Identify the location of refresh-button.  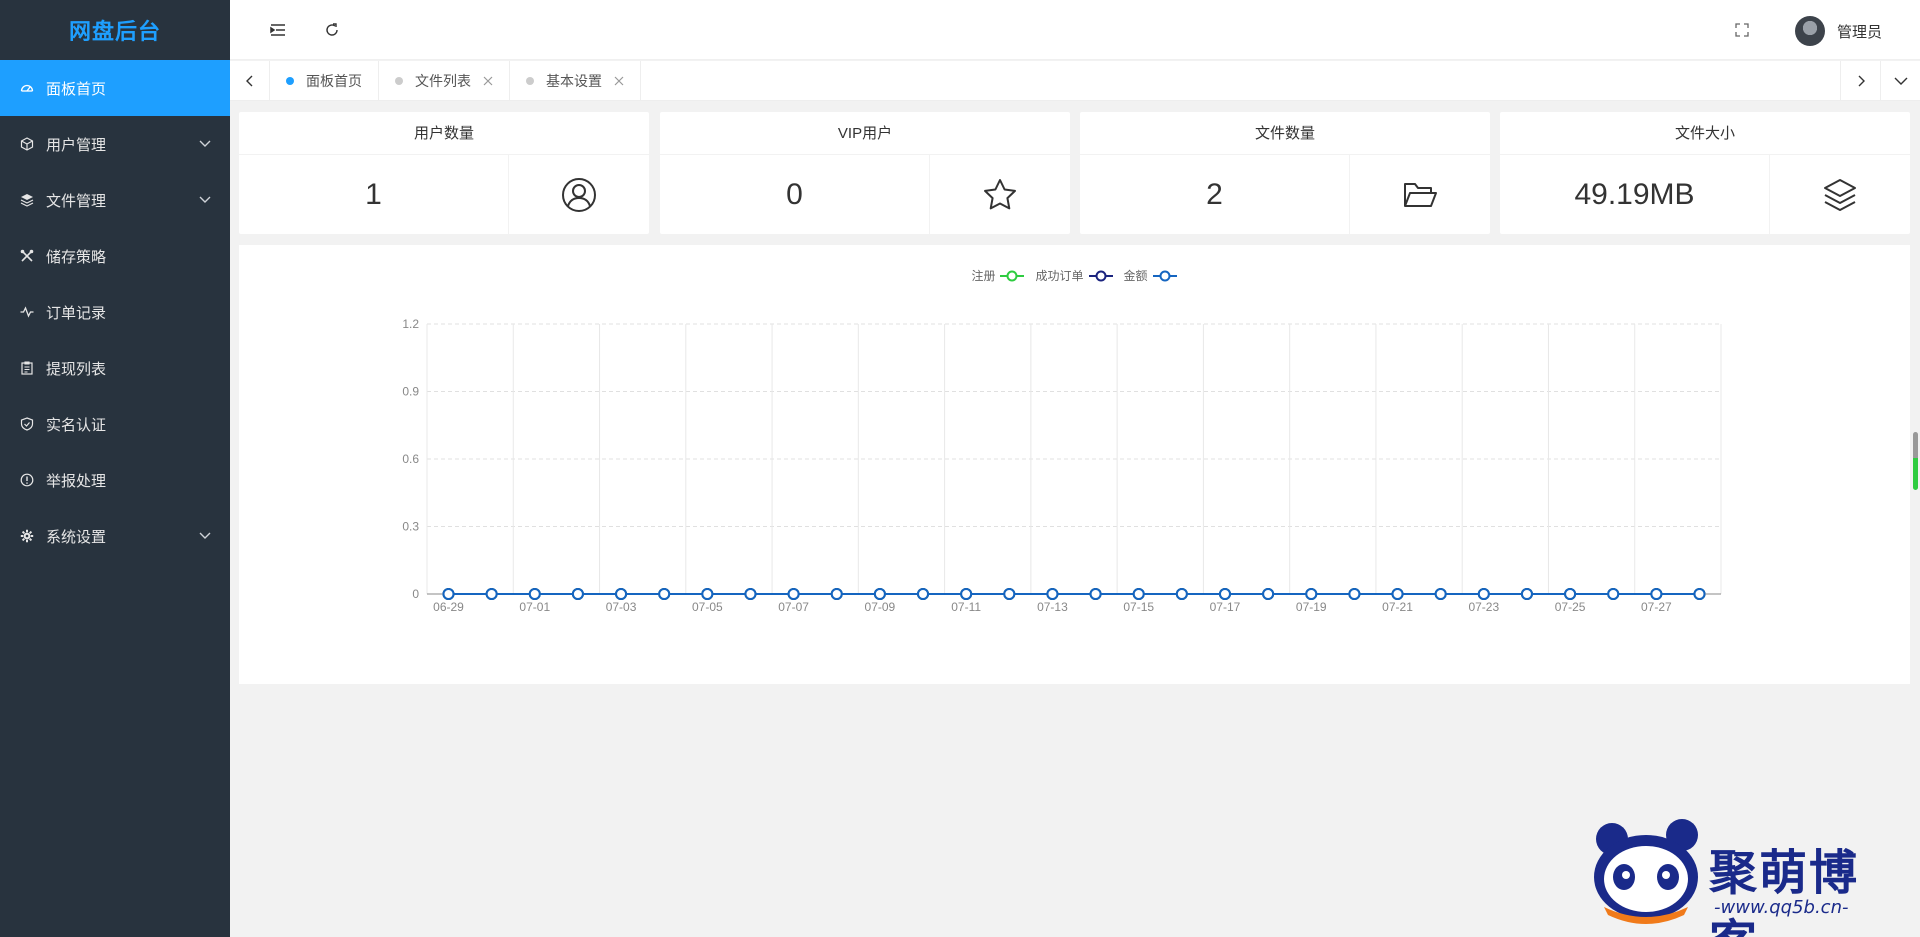
(332, 30).